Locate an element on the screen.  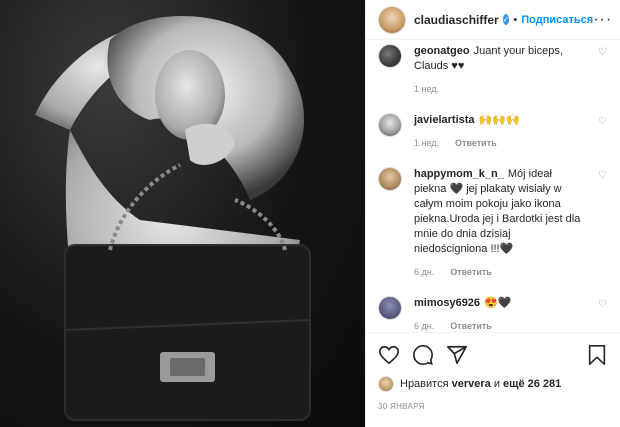
verified-badge-icon: ✓ is located at coordinates (506, 19).